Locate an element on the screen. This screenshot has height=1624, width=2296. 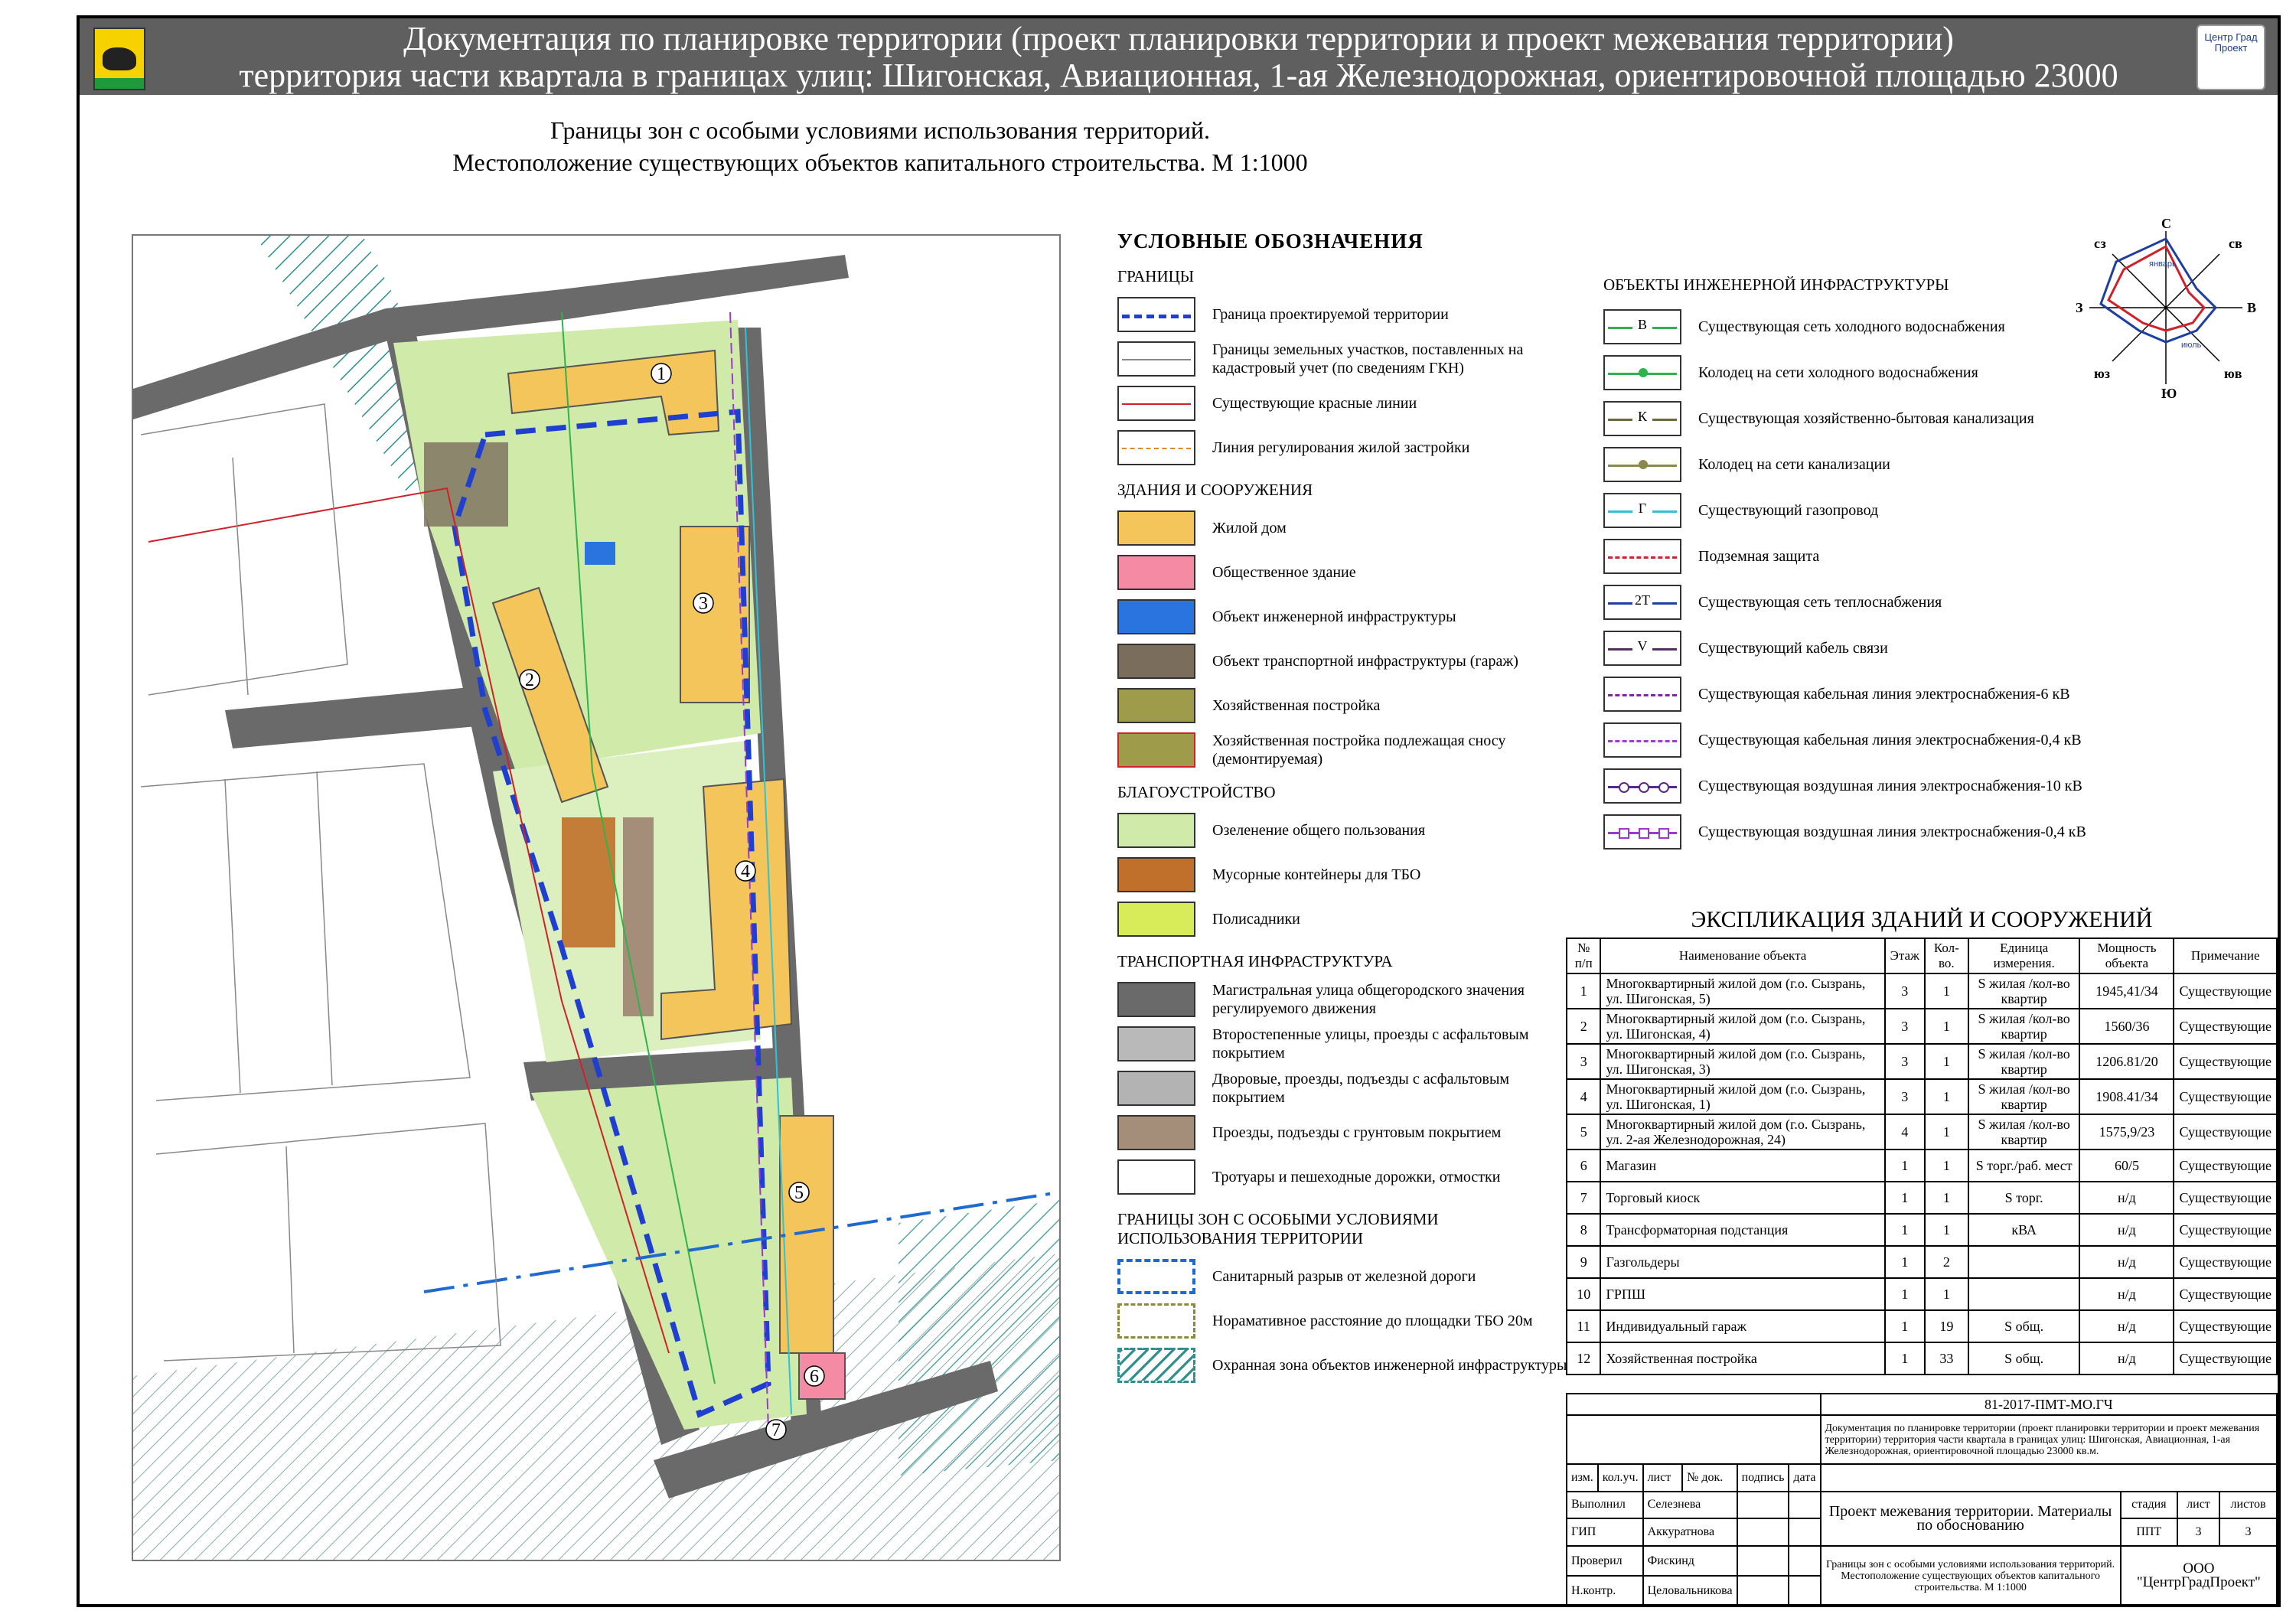
stamp-col-sign: подпись is located at coordinates (1763, 1478).